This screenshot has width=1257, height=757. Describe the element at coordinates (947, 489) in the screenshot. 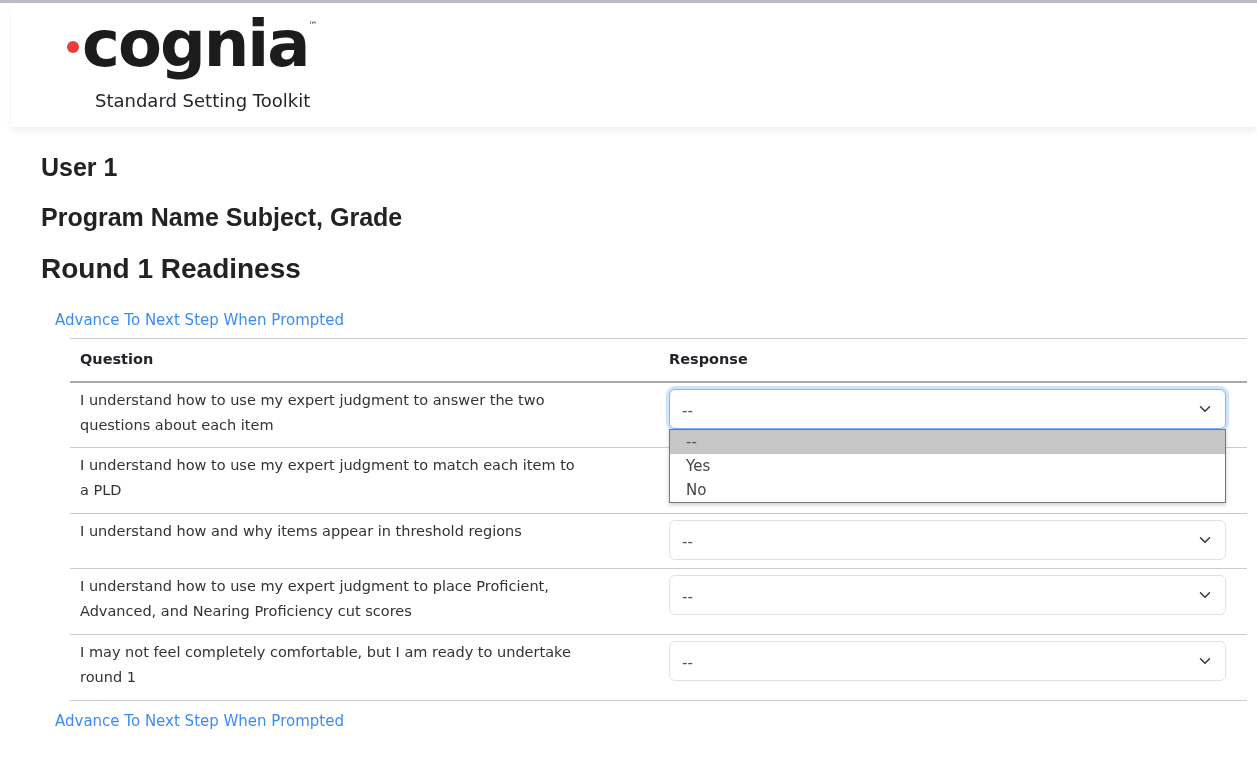

I see `dropdown-option: No` at that location.